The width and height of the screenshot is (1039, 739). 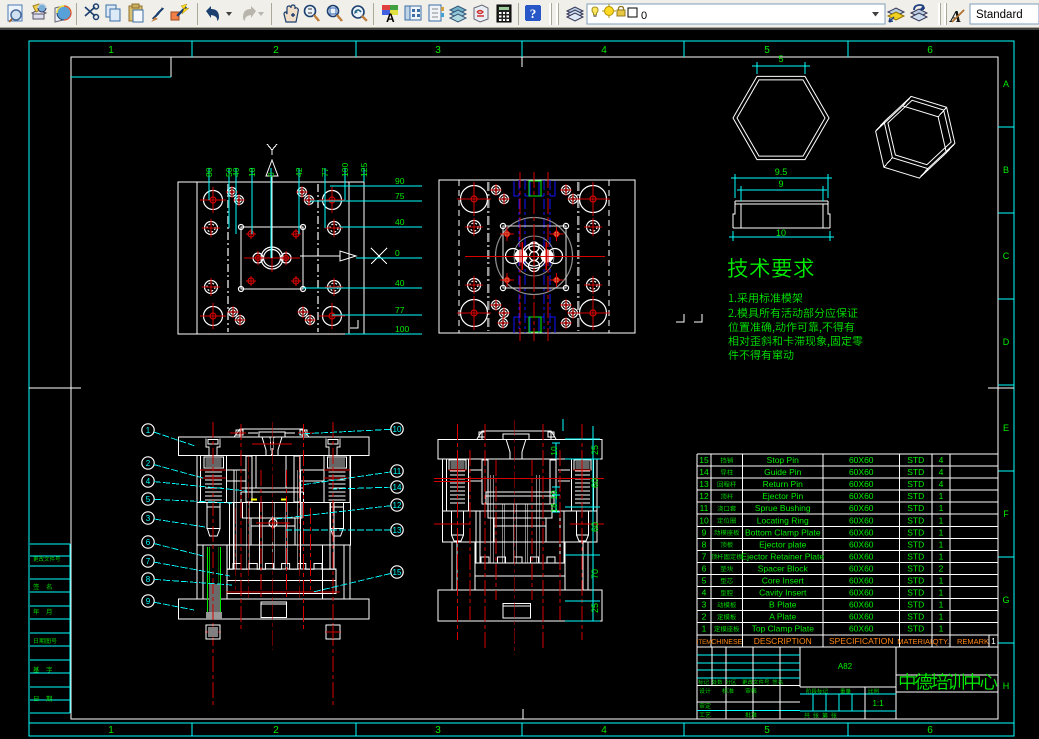 I want to click on svg-text: 90, so click(x=400, y=181).